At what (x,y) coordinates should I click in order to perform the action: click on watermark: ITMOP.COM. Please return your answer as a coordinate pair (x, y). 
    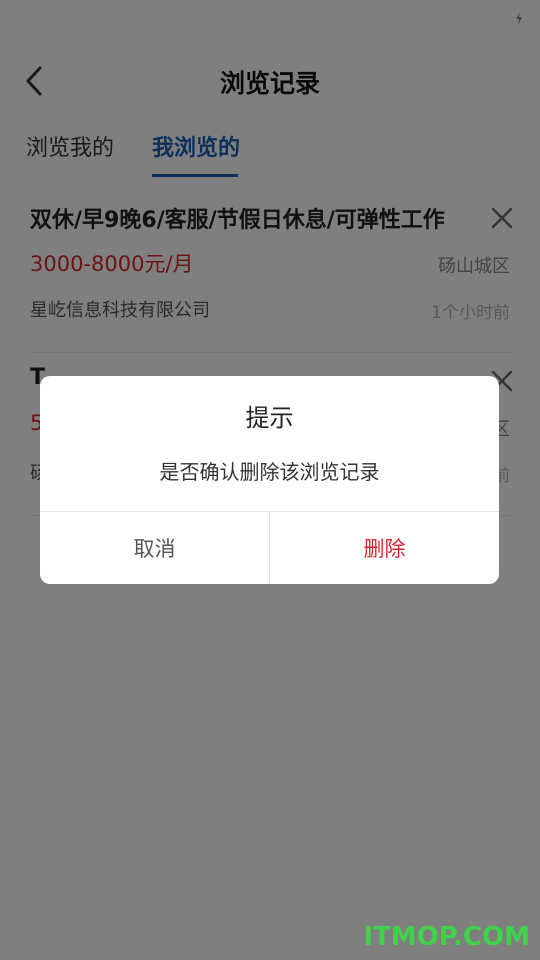
    Looking at the image, I should click on (446, 937).